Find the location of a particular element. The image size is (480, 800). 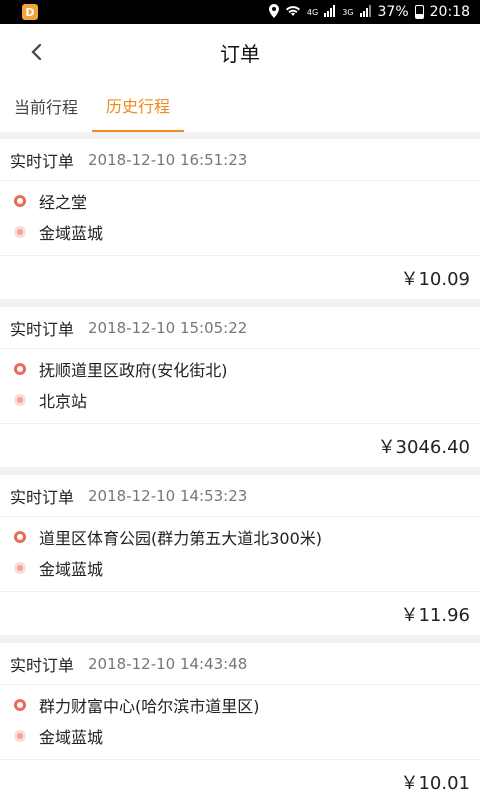

order-header: 实时订单 2018-12-10 14:43:48 is located at coordinates (240, 664).